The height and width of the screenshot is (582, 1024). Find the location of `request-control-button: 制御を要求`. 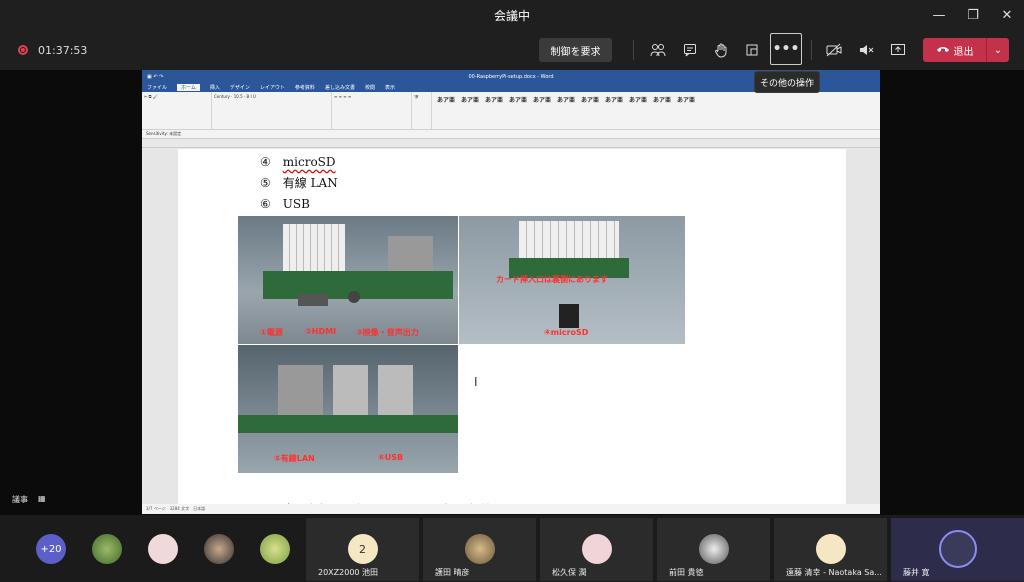

request-control-button: 制御を要求 is located at coordinates (575, 50).